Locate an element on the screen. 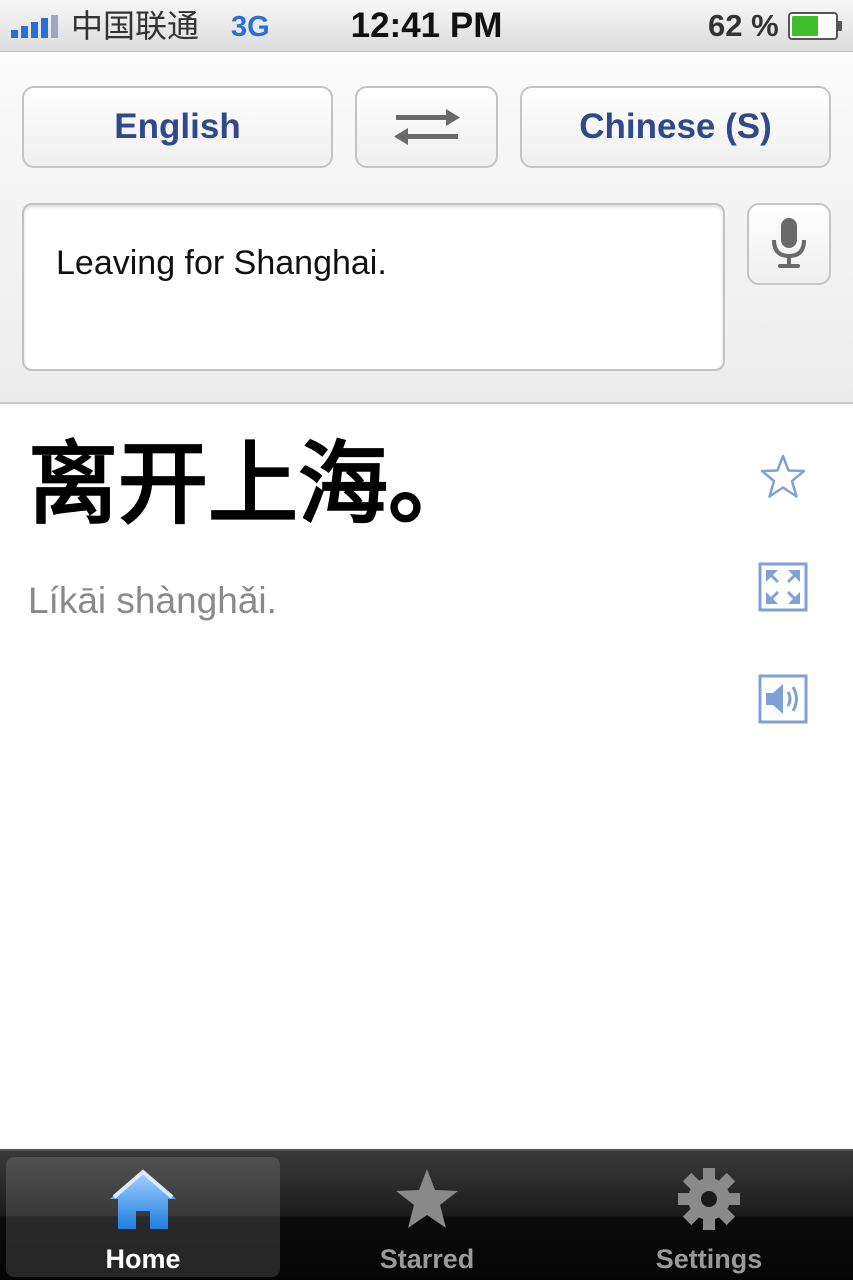 This screenshot has width=853, height=1280. speaker-icon is located at coordinates (783, 699).